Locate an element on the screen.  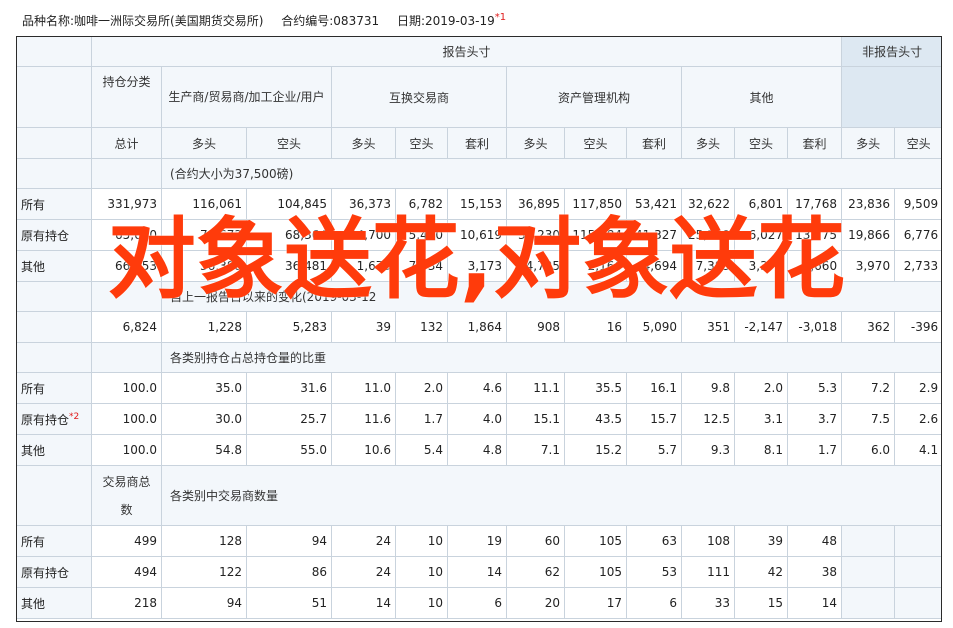
section-row-pct: 各类别持仓占总持仓量的比重 is located at coordinates (479, 357).